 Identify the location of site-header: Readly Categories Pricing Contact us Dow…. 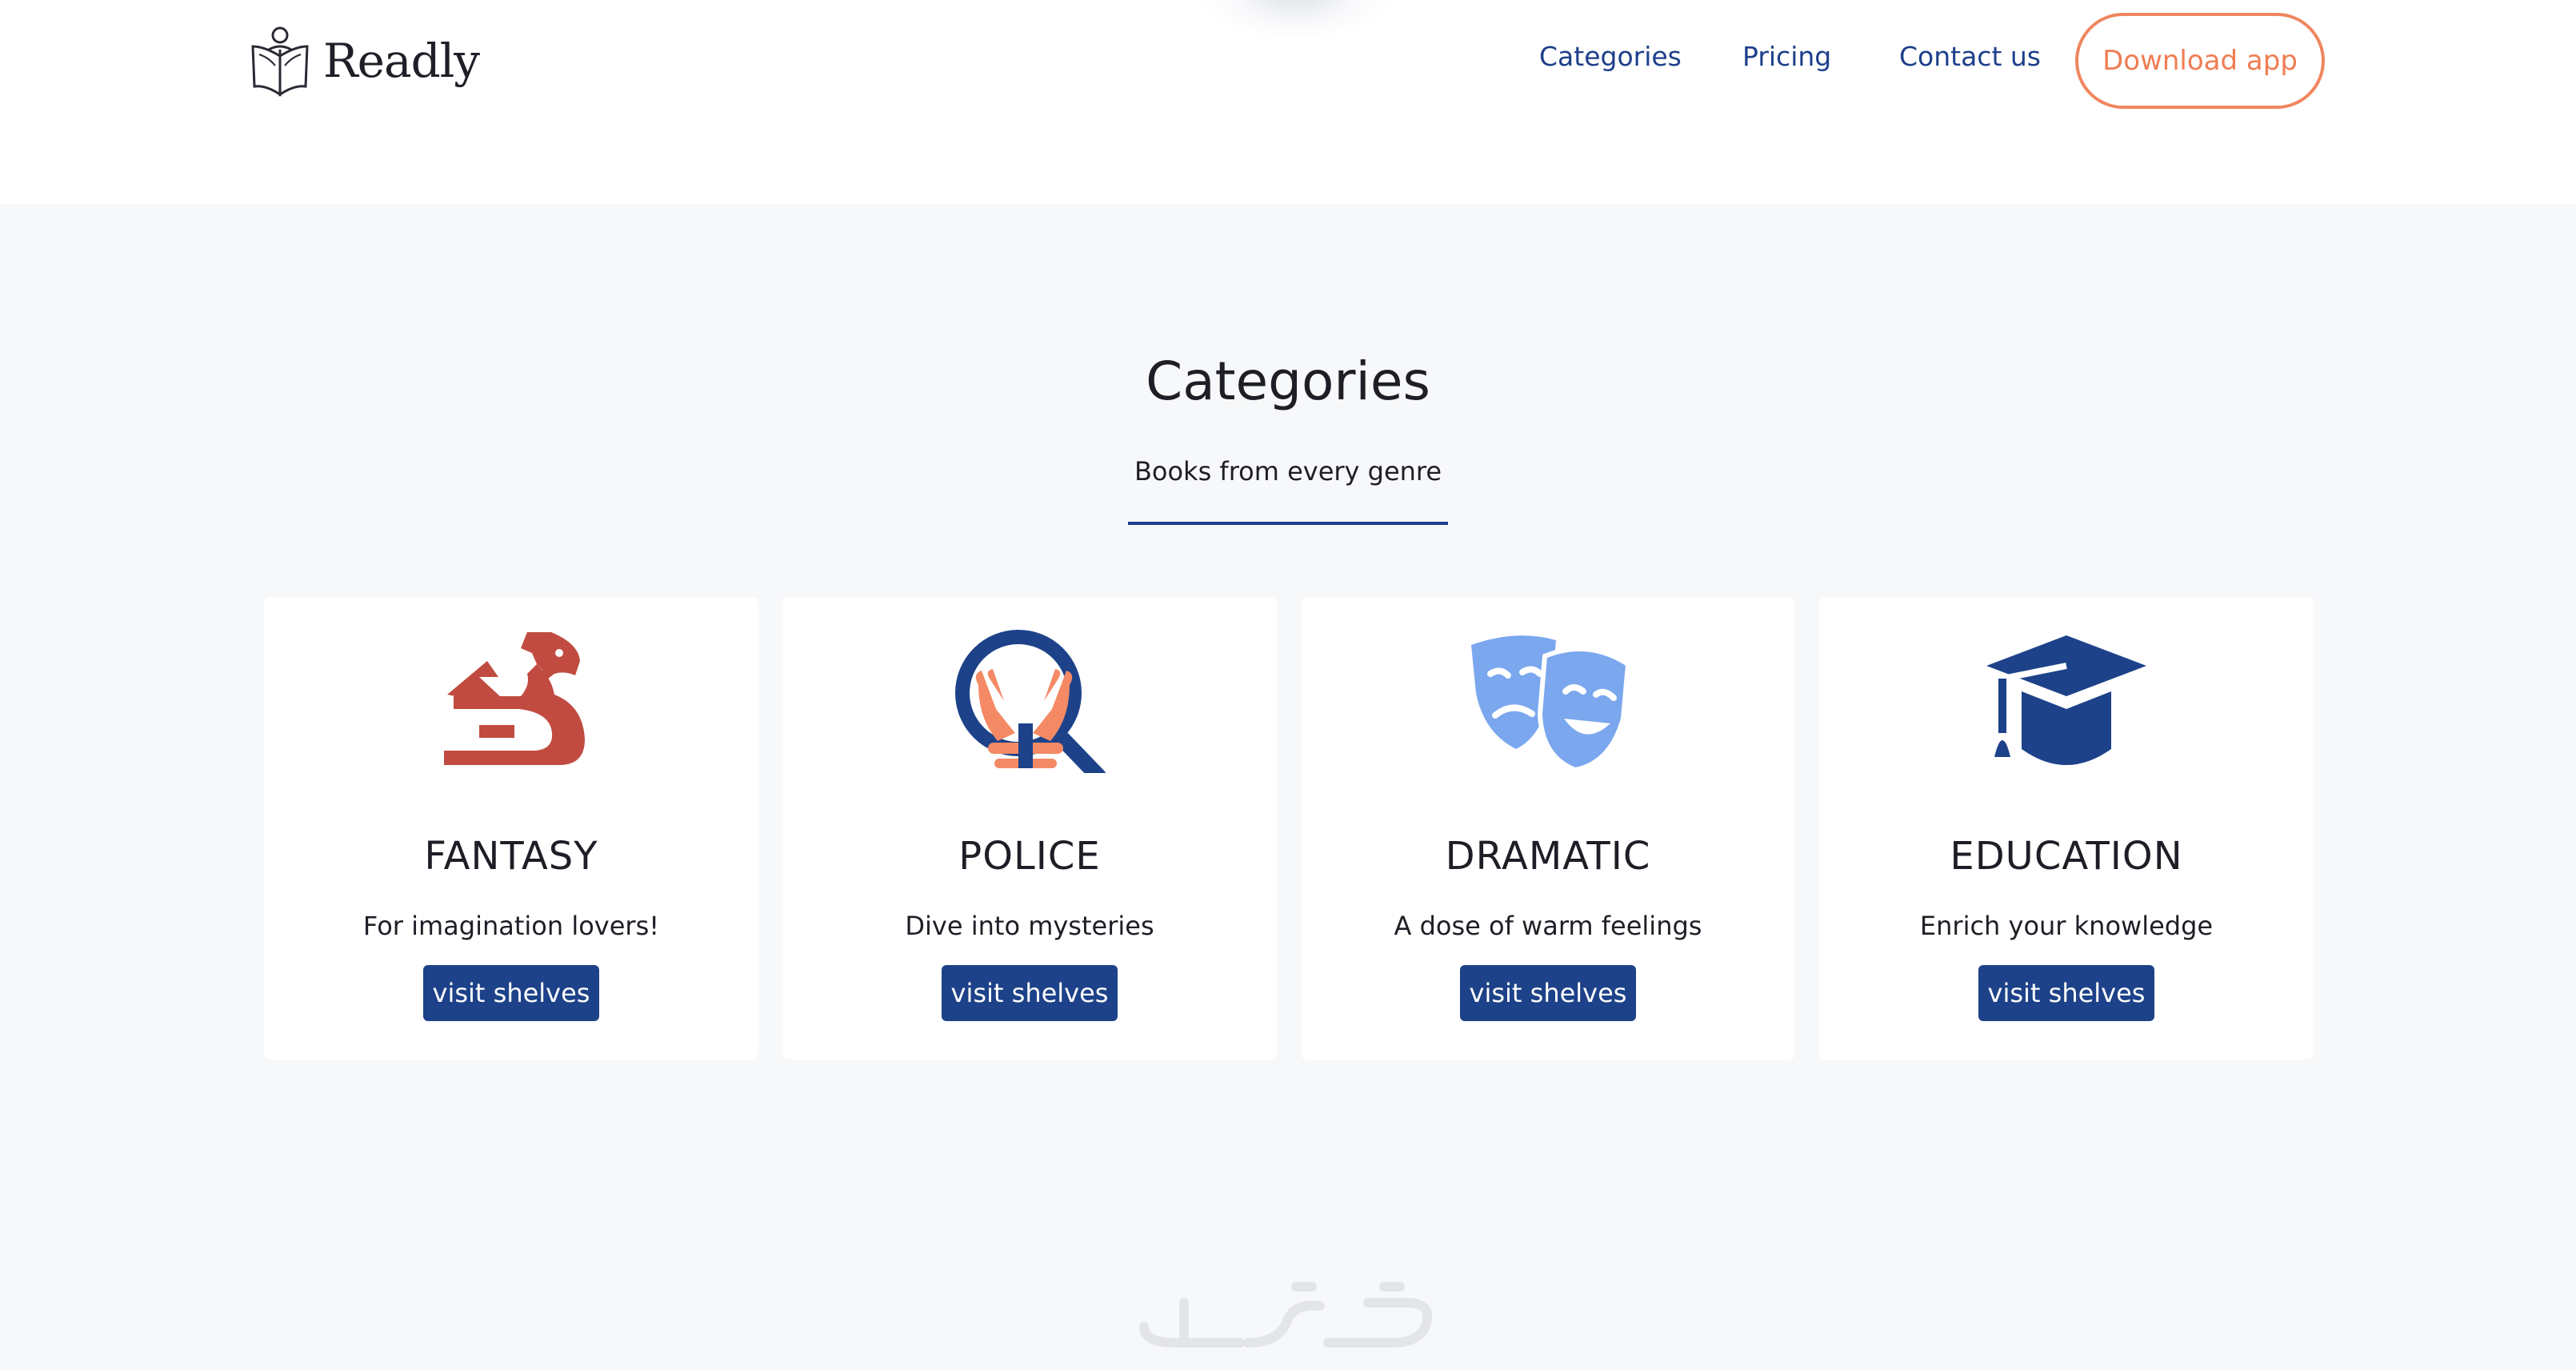
(1288, 102).